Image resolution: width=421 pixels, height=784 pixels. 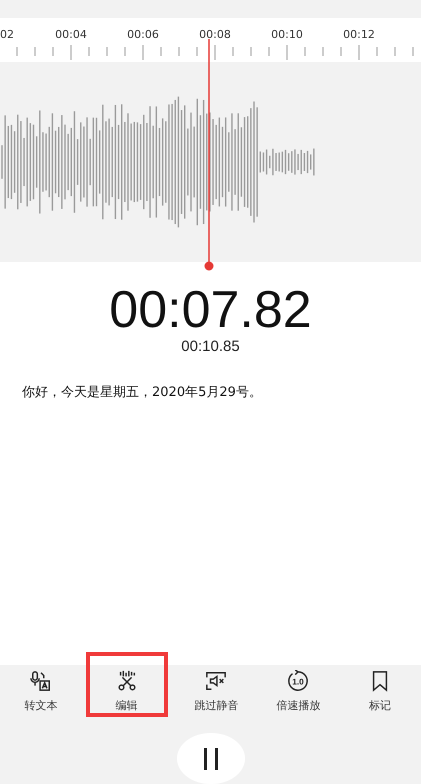 I want to click on time-label: 02, so click(x=7, y=34).